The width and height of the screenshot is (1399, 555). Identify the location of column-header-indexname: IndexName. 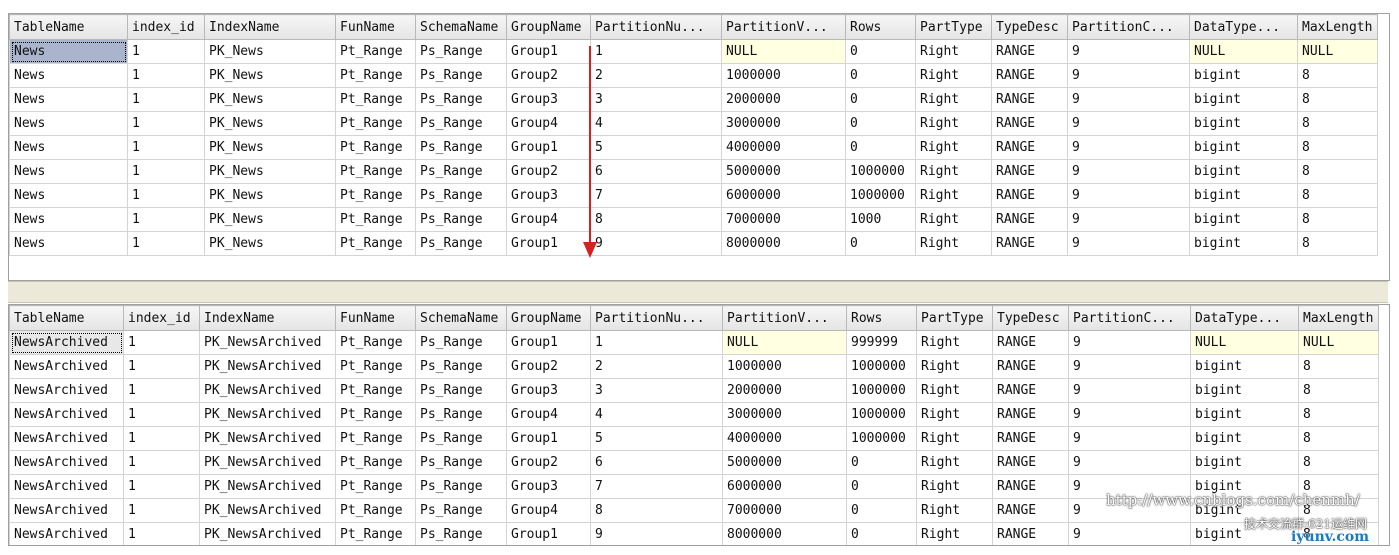
(270, 27).